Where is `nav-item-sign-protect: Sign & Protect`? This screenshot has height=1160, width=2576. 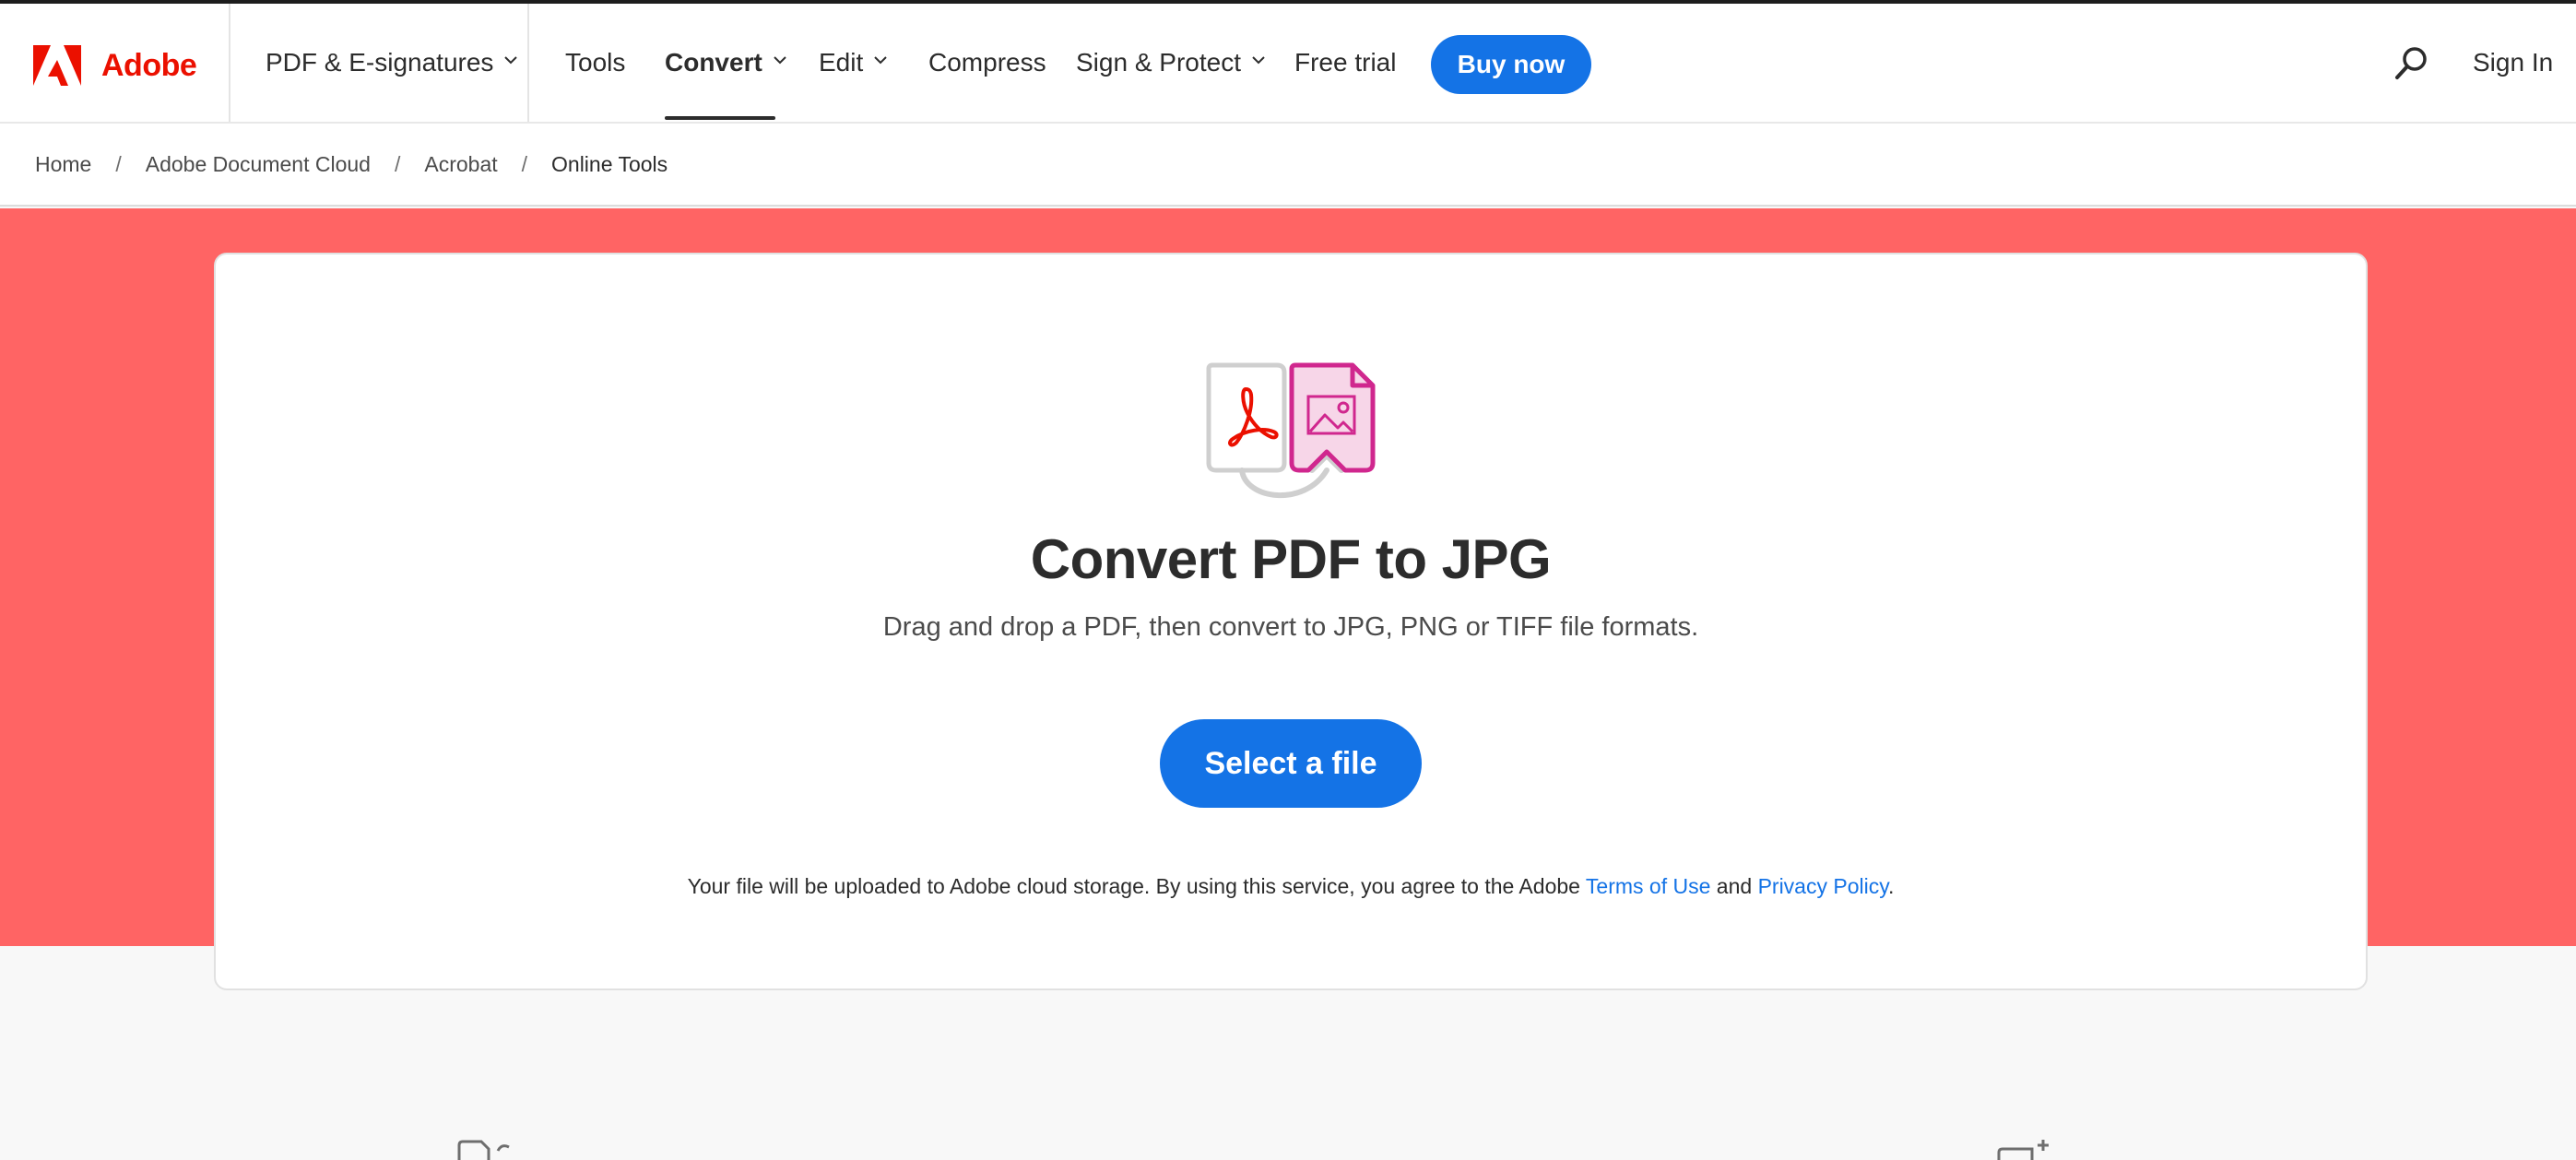
nav-item-sign-protect: Sign & Protect is located at coordinates (1170, 63).